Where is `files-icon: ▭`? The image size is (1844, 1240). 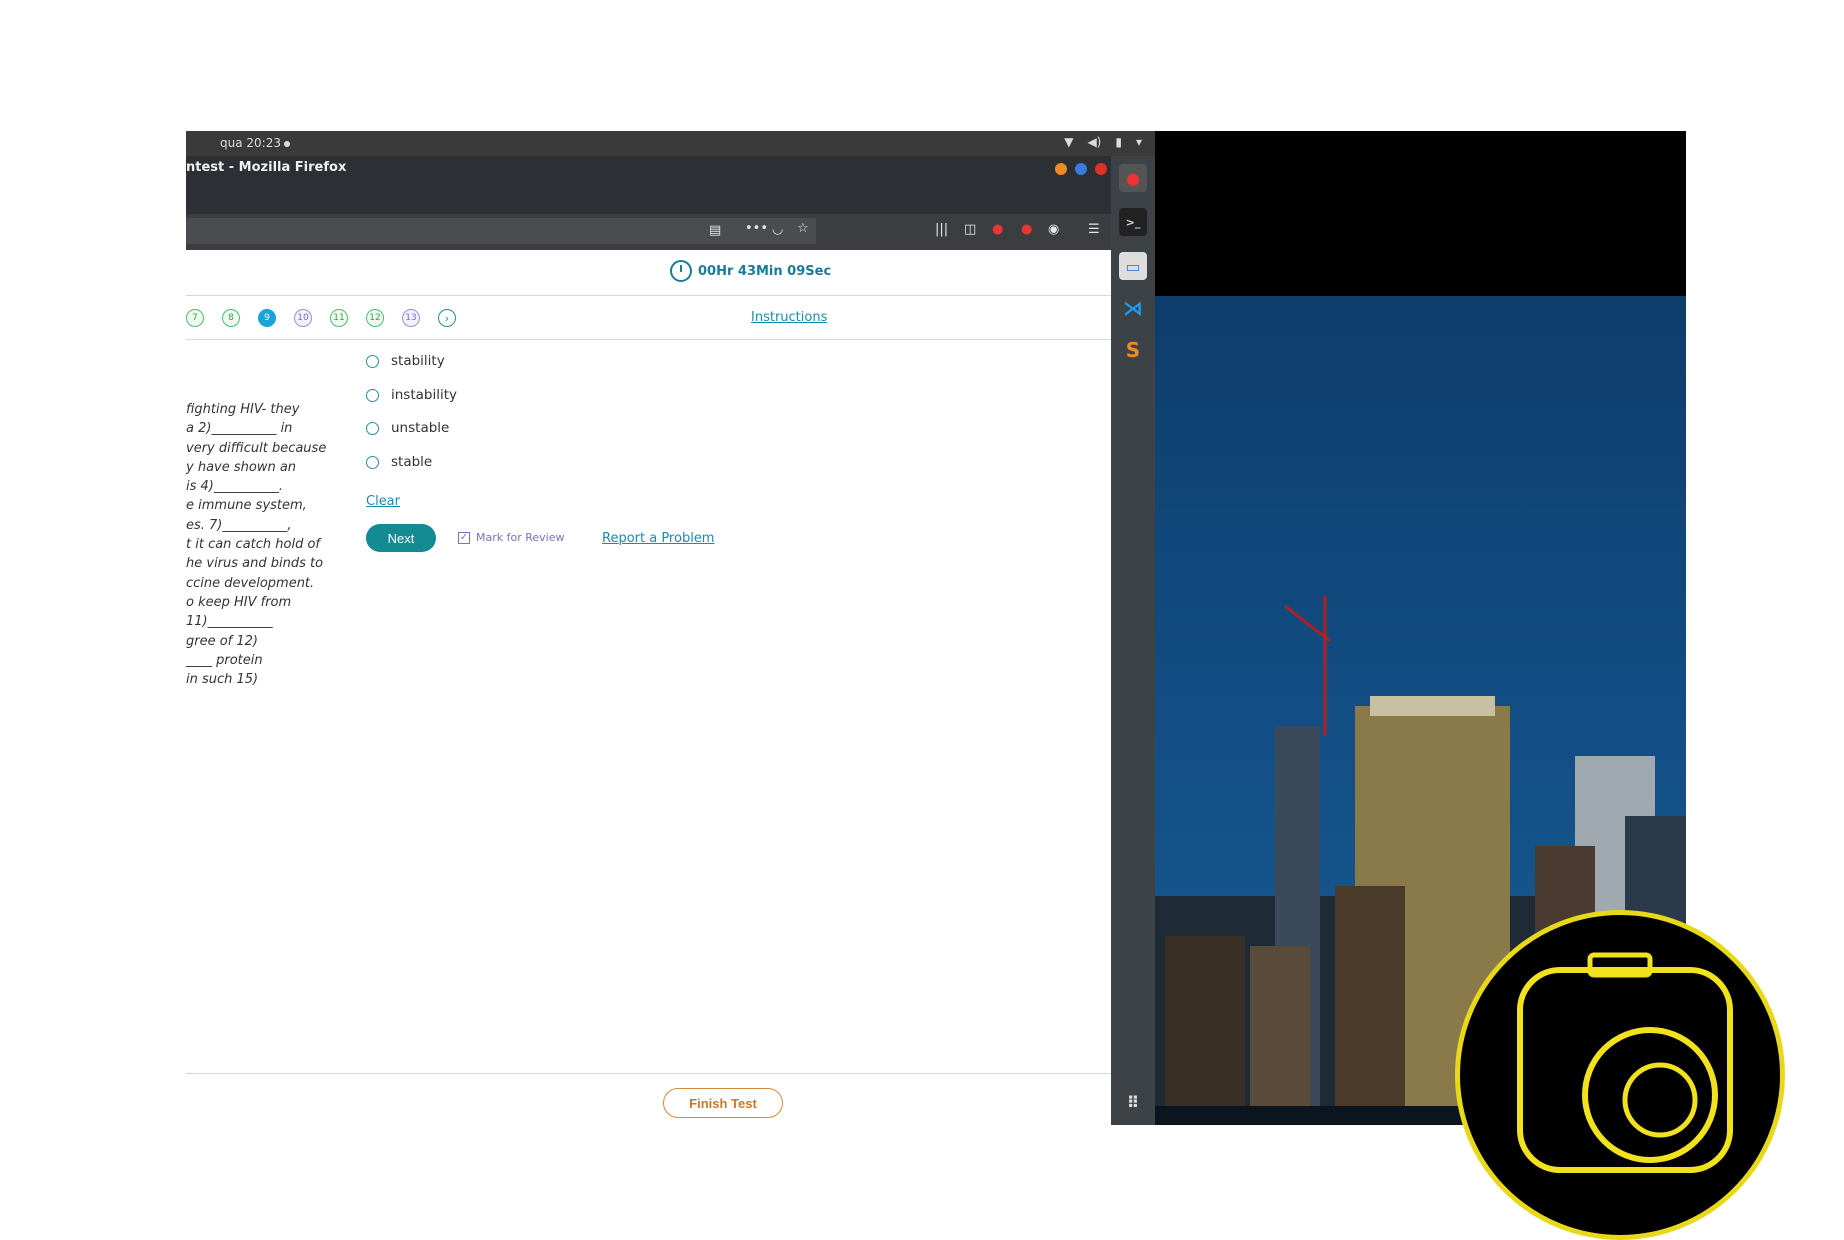
files-icon: ▭ is located at coordinates (1133, 266).